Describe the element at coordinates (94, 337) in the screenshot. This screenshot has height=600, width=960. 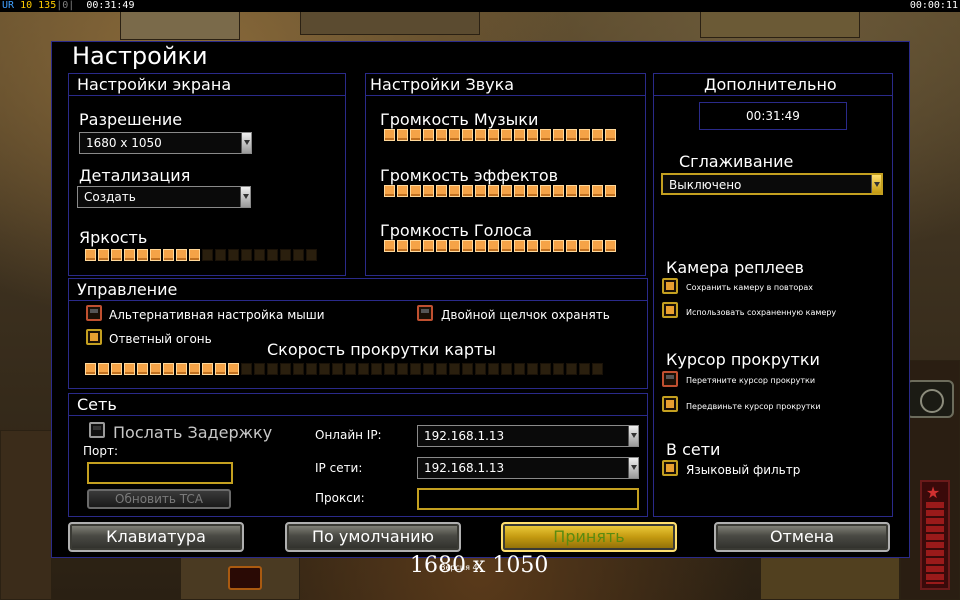
I see `return-fire-checkbox` at that location.